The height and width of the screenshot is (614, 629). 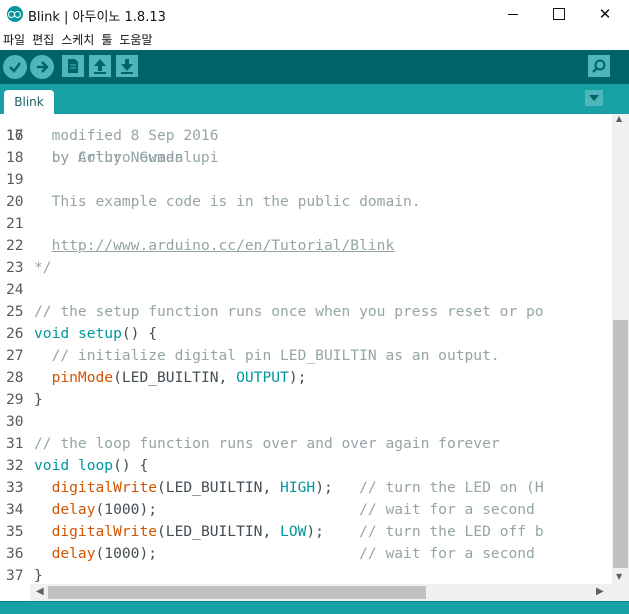 I want to click on line-code: delay(1000); // wait for a second, so click(x=284, y=554).